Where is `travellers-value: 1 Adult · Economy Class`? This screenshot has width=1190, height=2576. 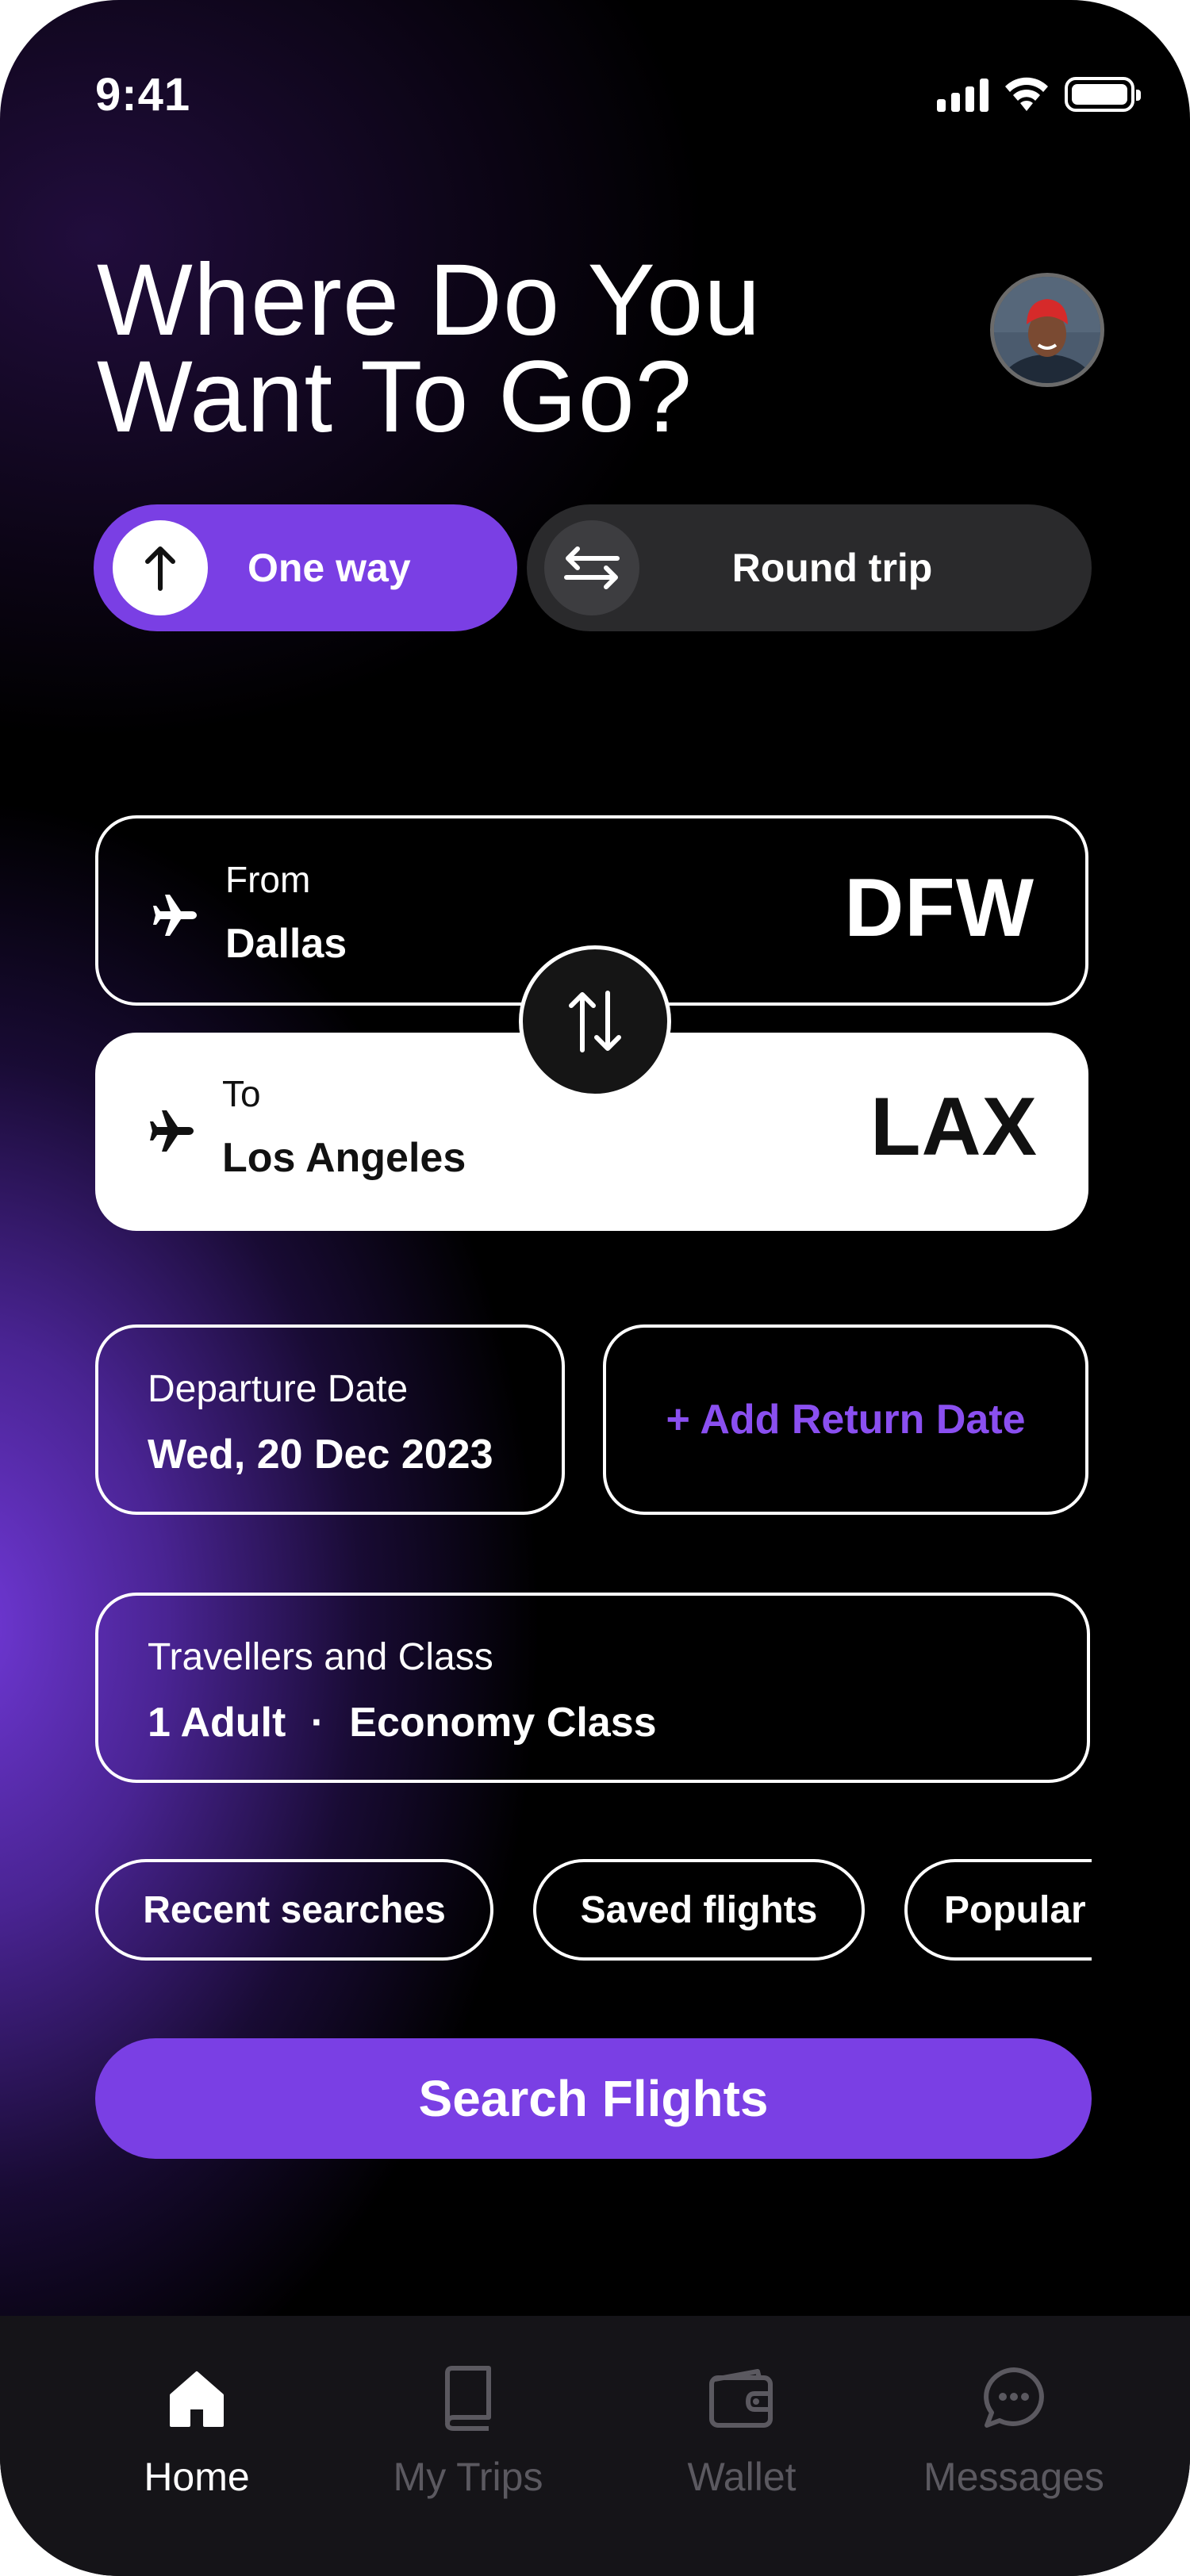 travellers-value: 1 Adult · Economy Class is located at coordinates (402, 1722).